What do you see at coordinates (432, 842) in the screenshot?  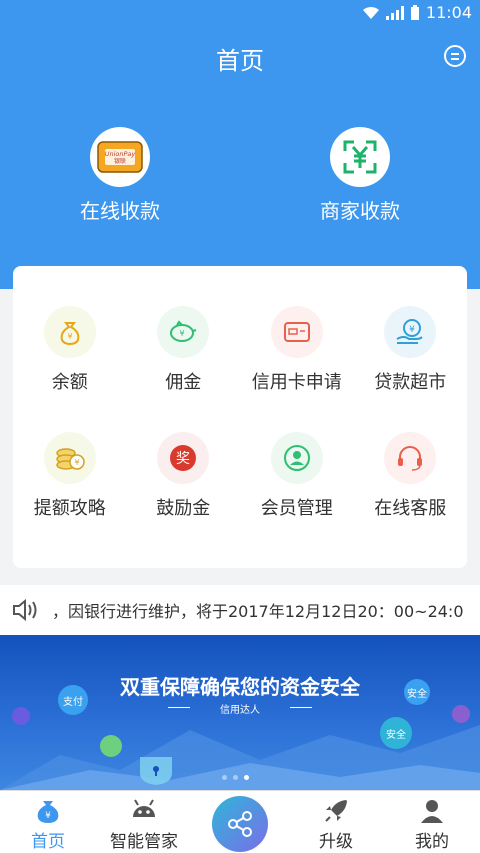 I see `tab-label: 我的` at bounding box center [432, 842].